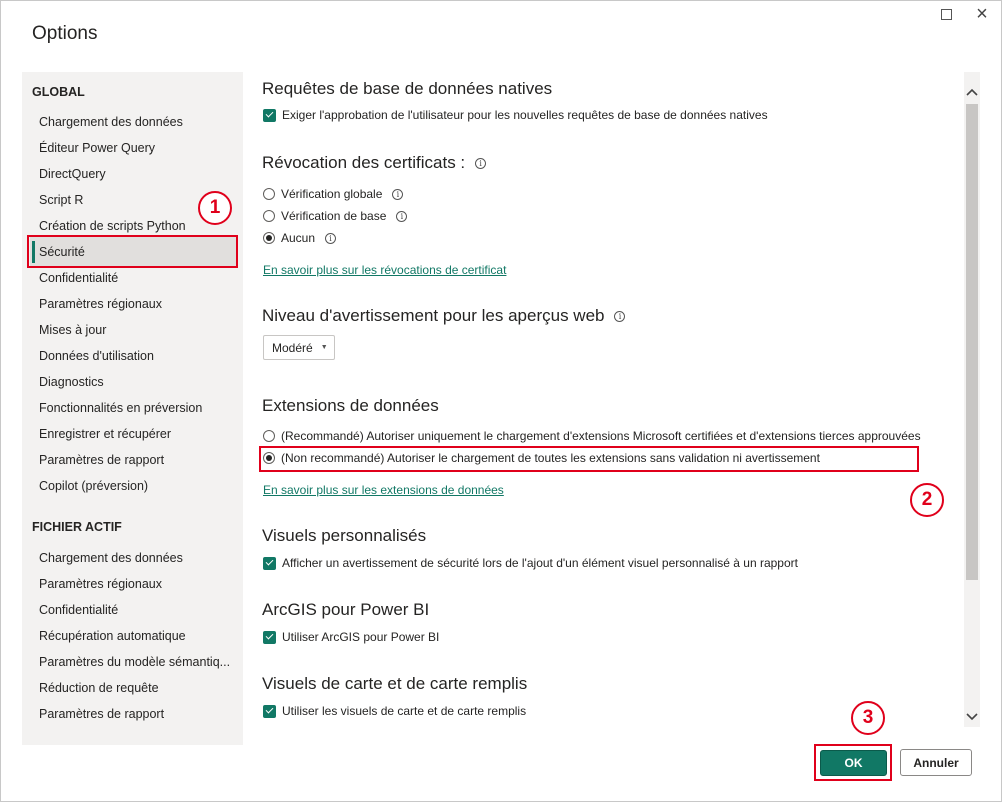 The image size is (1002, 802). I want to click on sidebar-item-global-privacy: Confidentialité, so click(78, 278).